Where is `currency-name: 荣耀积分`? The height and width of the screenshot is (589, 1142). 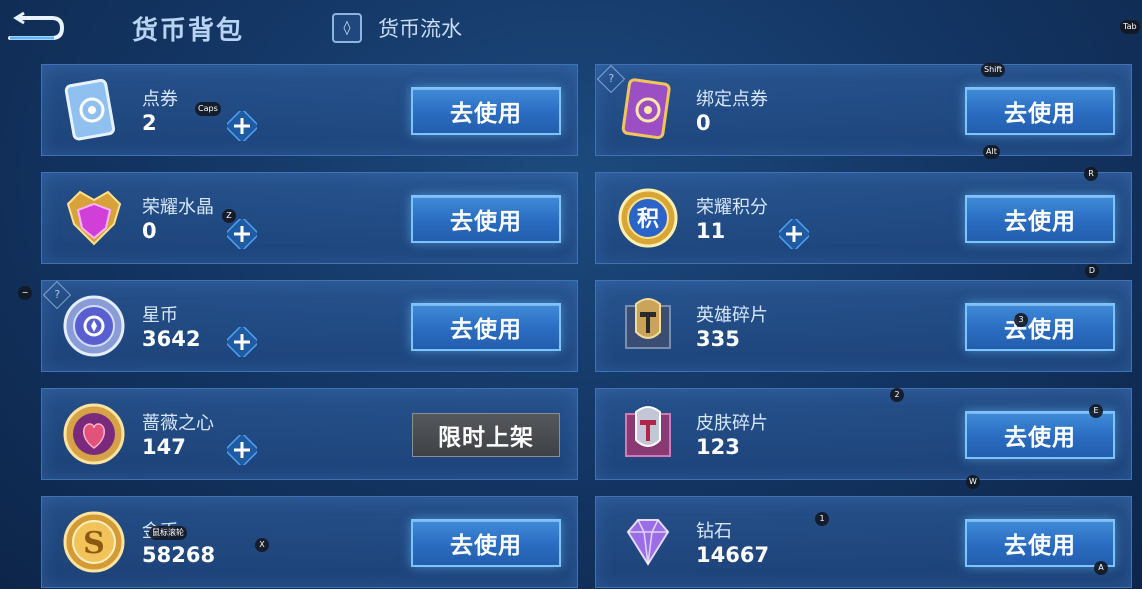
currency-name: 荣耀积分 is located at coordinates (732, 207).